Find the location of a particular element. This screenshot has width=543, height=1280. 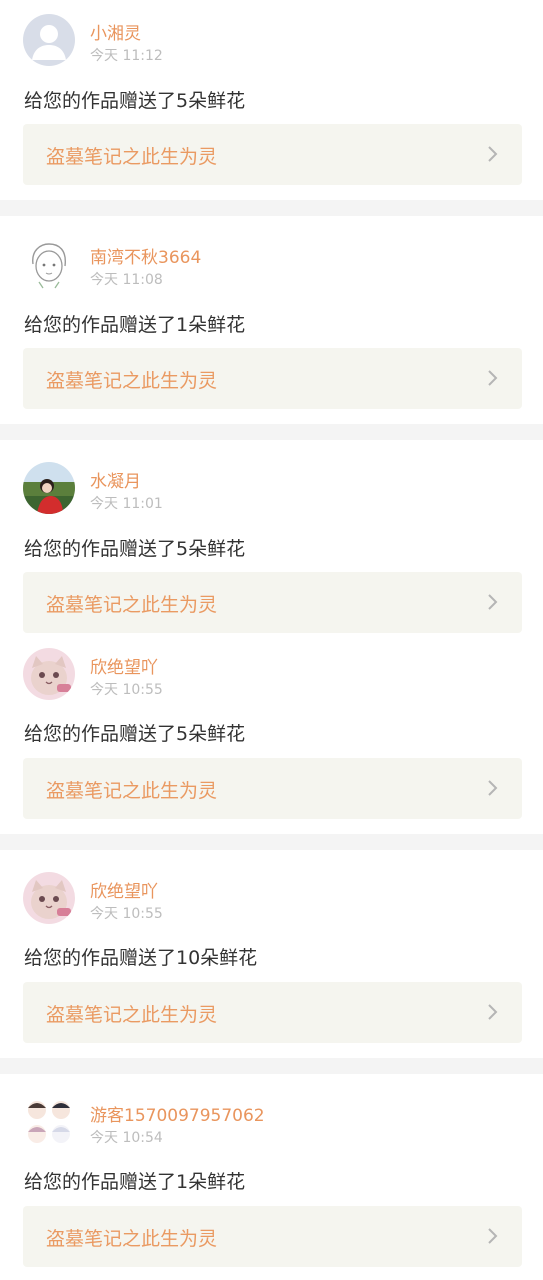

photo-avatar is located at coordinates (49, 488).